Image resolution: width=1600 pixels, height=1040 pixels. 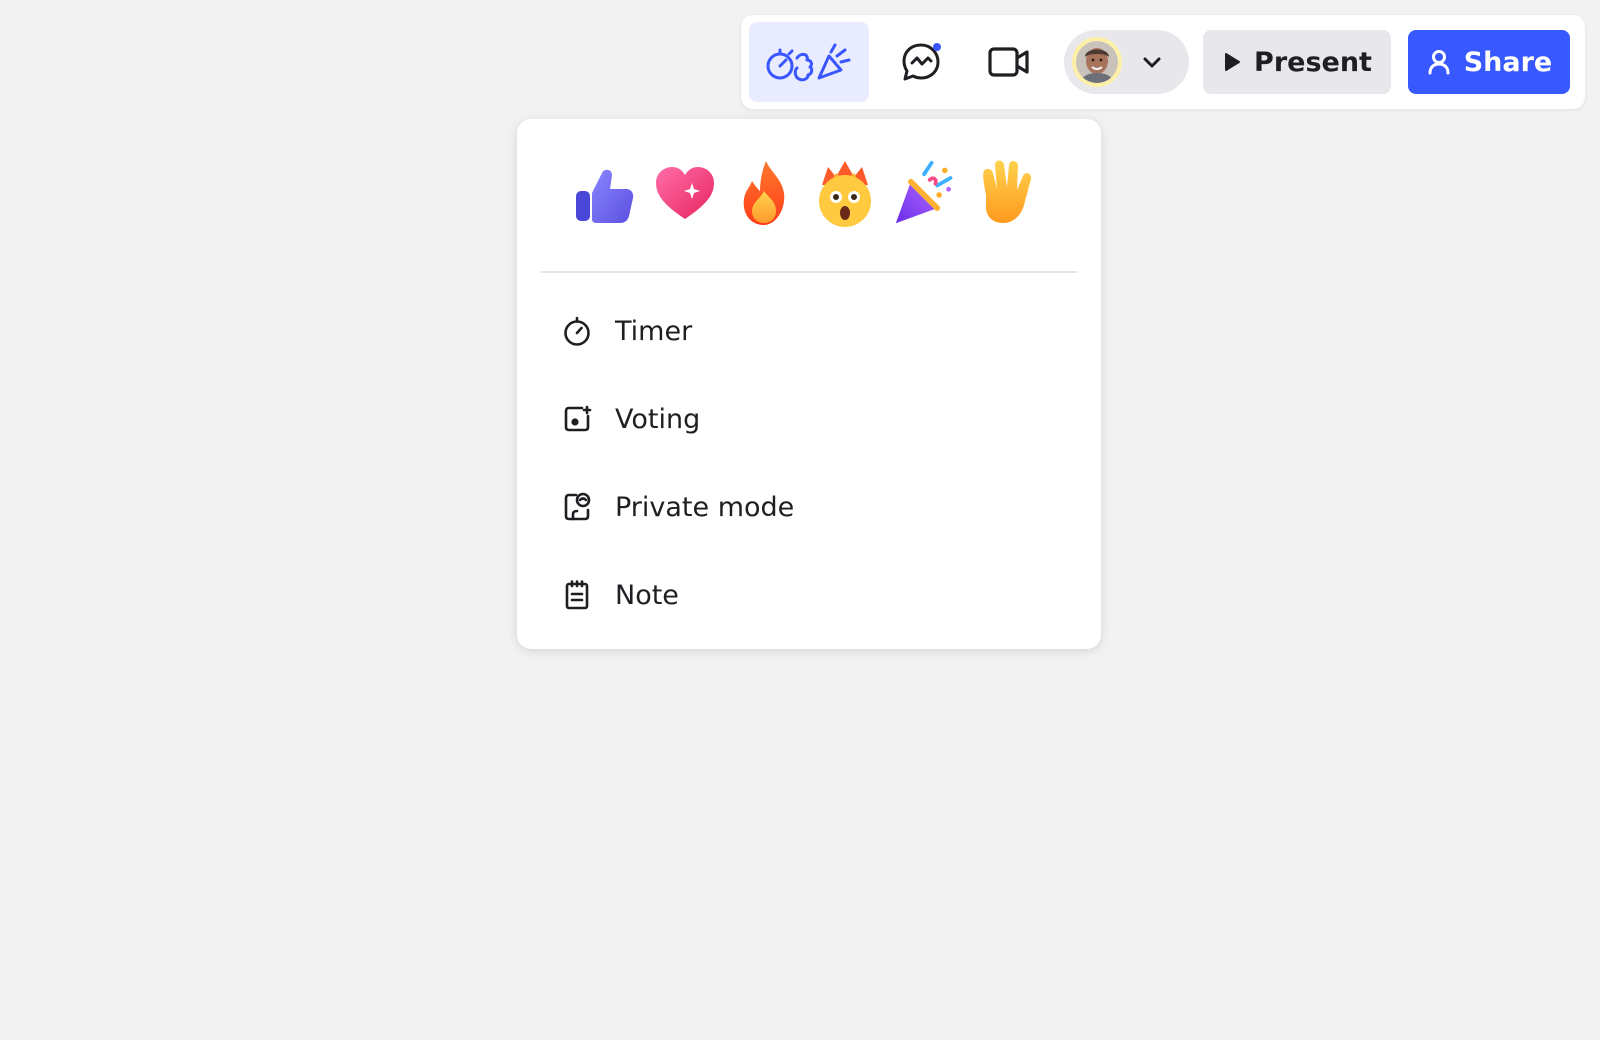 I want to click on menu-item-voting: Voting, so click(x=809, y=419).